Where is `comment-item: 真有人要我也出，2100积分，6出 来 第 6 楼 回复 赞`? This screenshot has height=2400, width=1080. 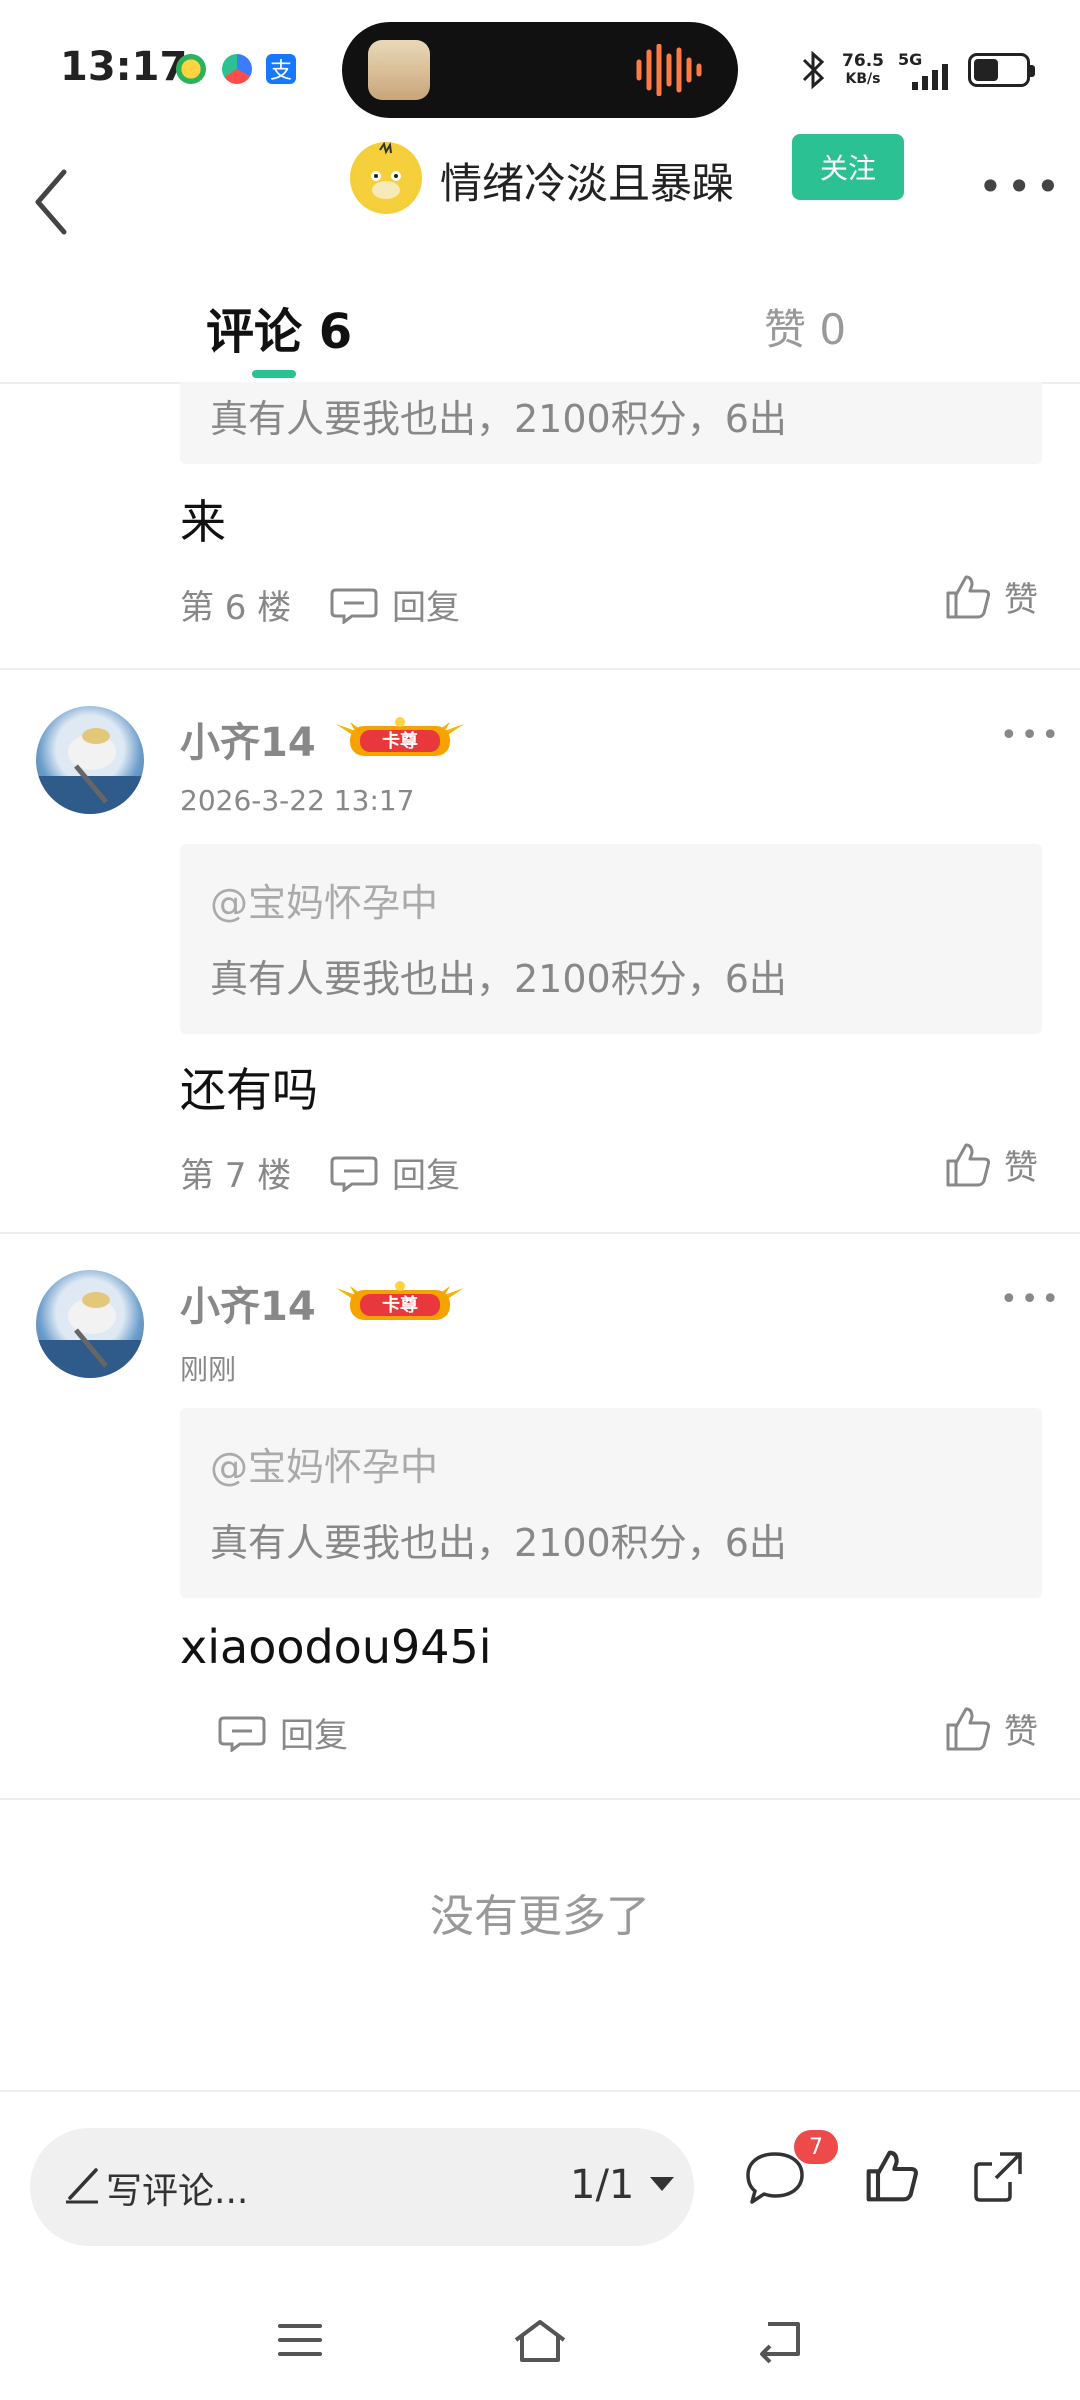 comment-item: 真有人要我也出，2100积分，6出 来 第 6 楼 回复 赞 is located at coordinates (540, 526).